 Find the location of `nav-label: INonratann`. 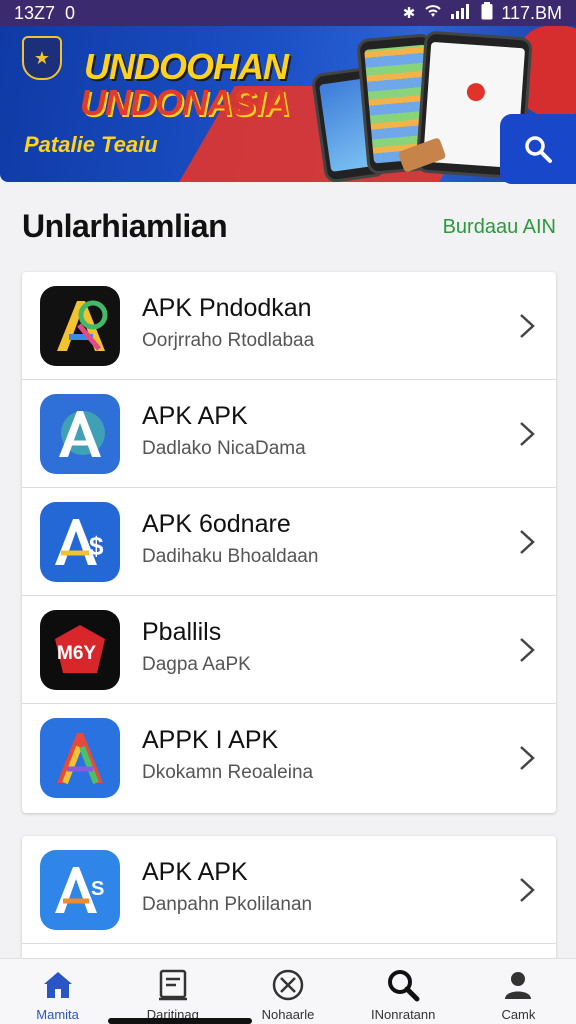

nav-label: INonratann is located at coordinates (403, 1014).